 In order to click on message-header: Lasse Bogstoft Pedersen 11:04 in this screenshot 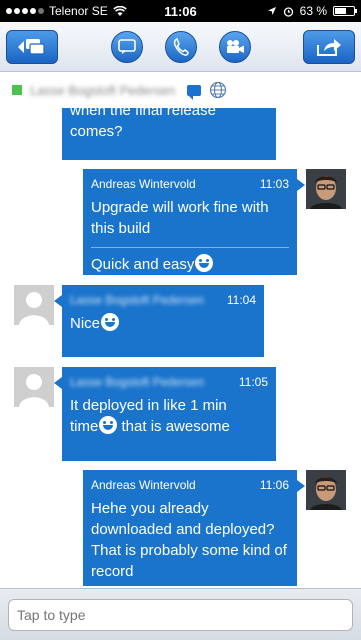, I will do `click(163, 296)`.